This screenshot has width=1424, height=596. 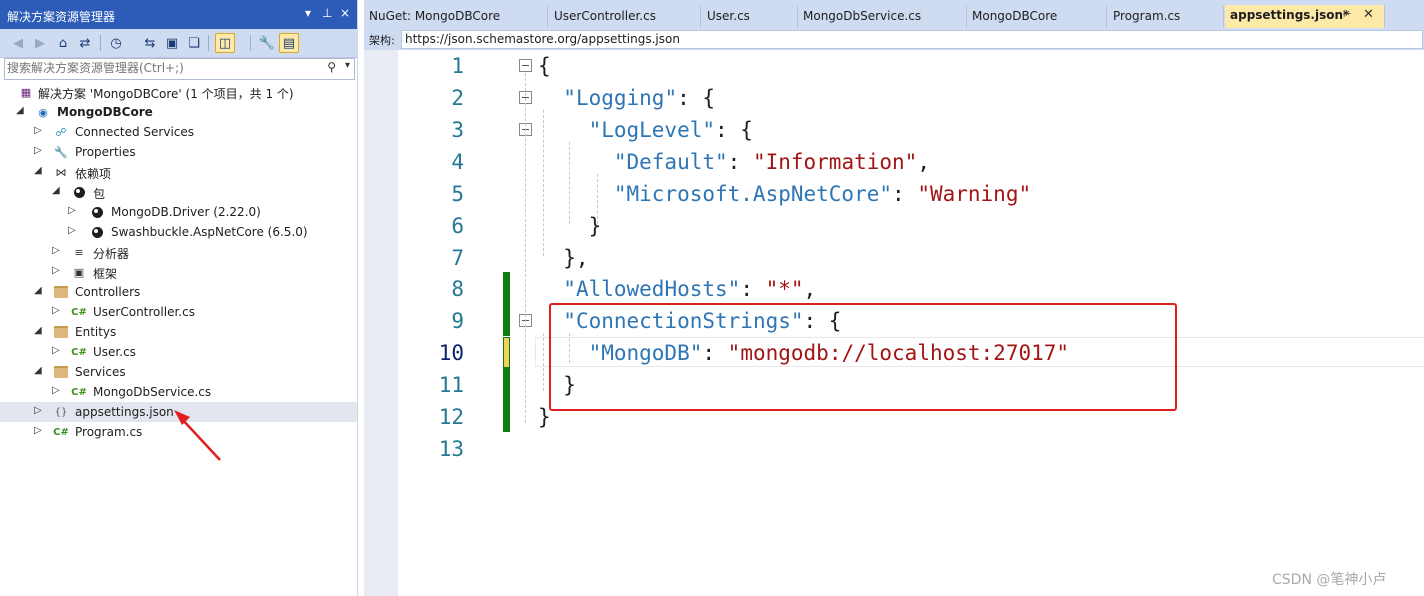 What do you see at coordinates (85, 43) in the screenshot?
I see `switch-views-icon: ⇄` at bounding box center [85, 43].